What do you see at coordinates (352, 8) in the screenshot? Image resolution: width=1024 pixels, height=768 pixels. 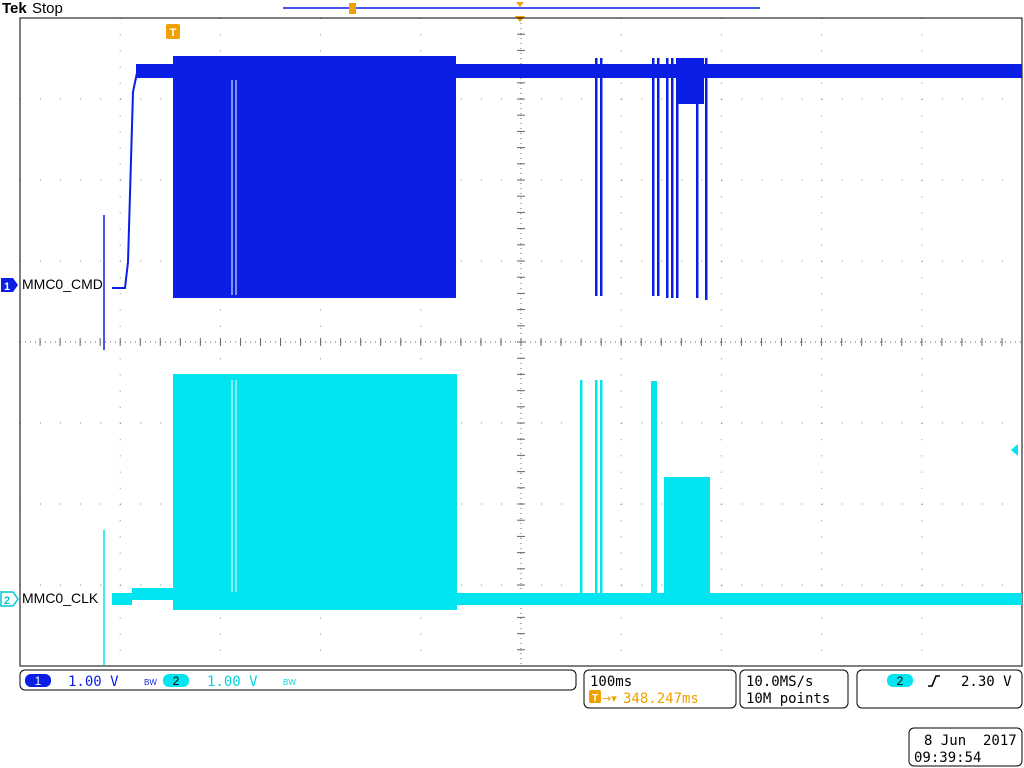 I see `record-window-marker` at bounding box center [352, 8].